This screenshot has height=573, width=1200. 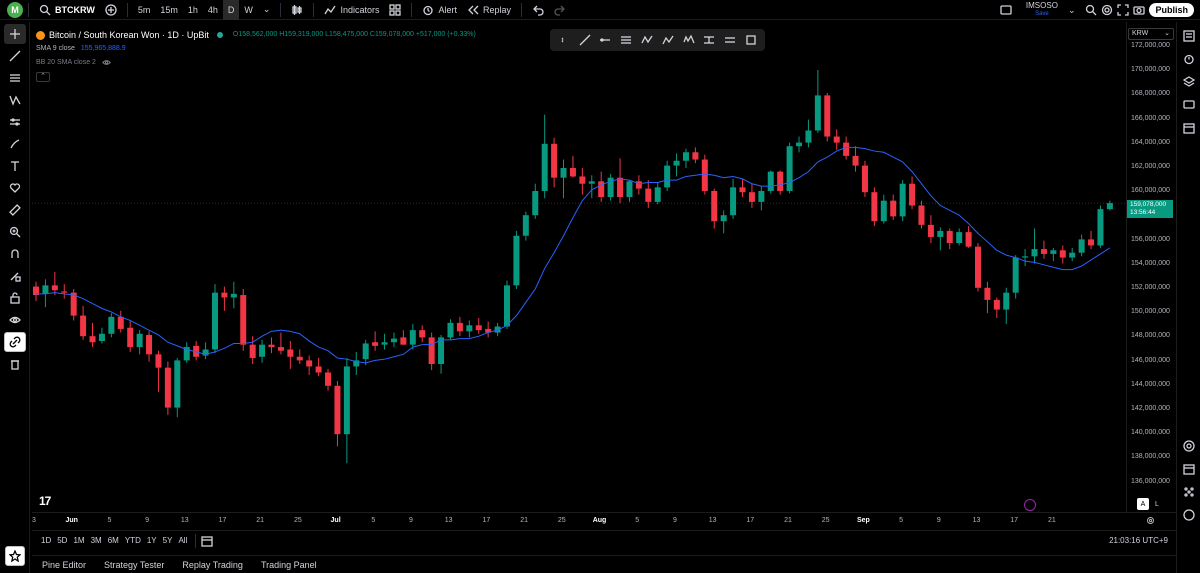 I want to click on hide-tool, so click(x=15, y=320).